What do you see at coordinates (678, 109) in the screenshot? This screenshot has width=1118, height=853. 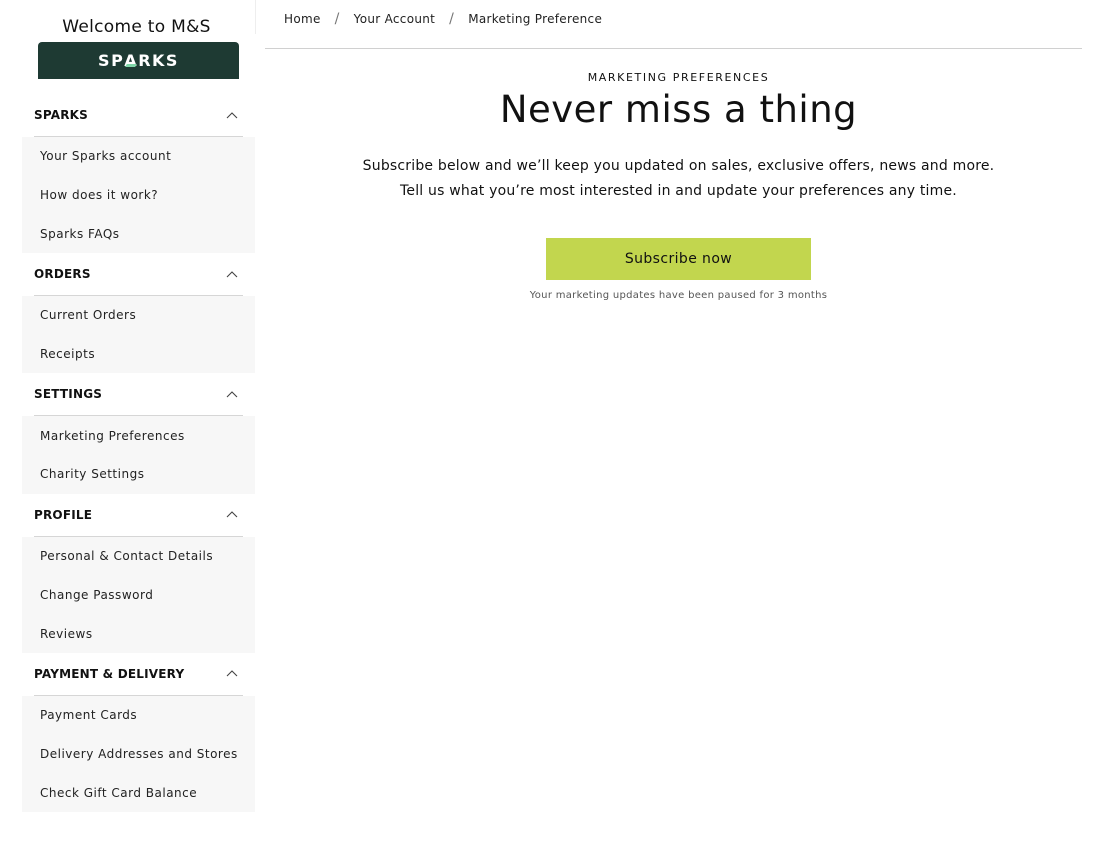 I see `page-title: Never miss a thing` at bounding box center [678, 109].